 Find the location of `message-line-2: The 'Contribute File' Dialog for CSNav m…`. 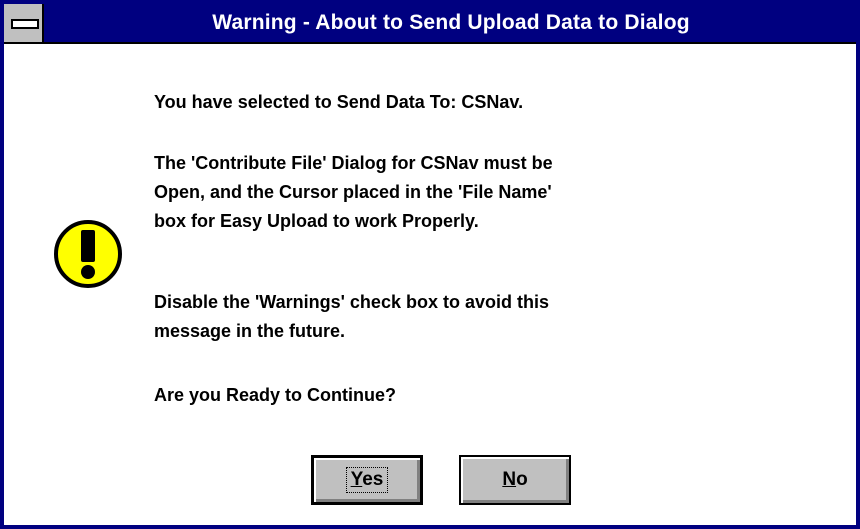

message-line-2: The 'Contribute File' Dialog for CSNav m… is located at coordinates (353, 163).